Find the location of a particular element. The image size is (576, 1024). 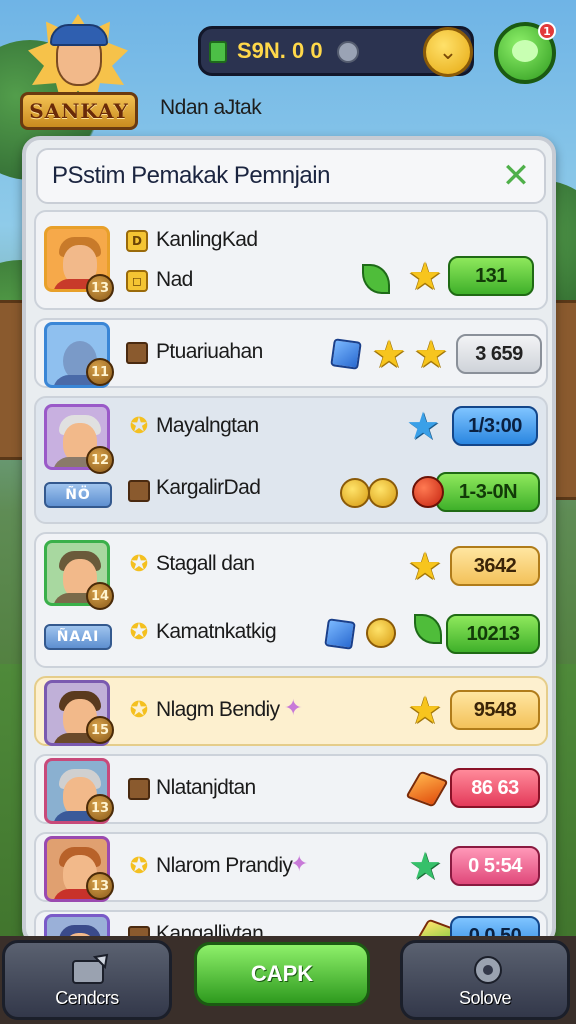

edit-icon is located at coordinates (90, 968).